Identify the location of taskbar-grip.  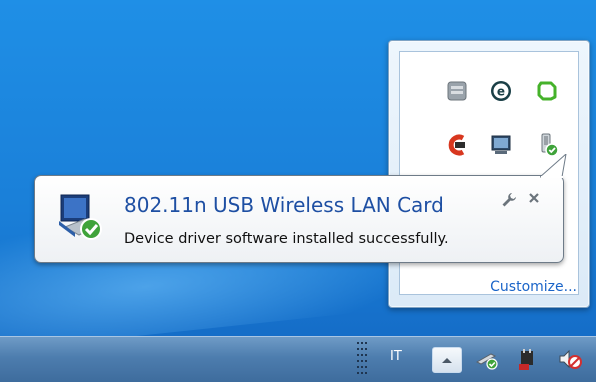
(363, 360).